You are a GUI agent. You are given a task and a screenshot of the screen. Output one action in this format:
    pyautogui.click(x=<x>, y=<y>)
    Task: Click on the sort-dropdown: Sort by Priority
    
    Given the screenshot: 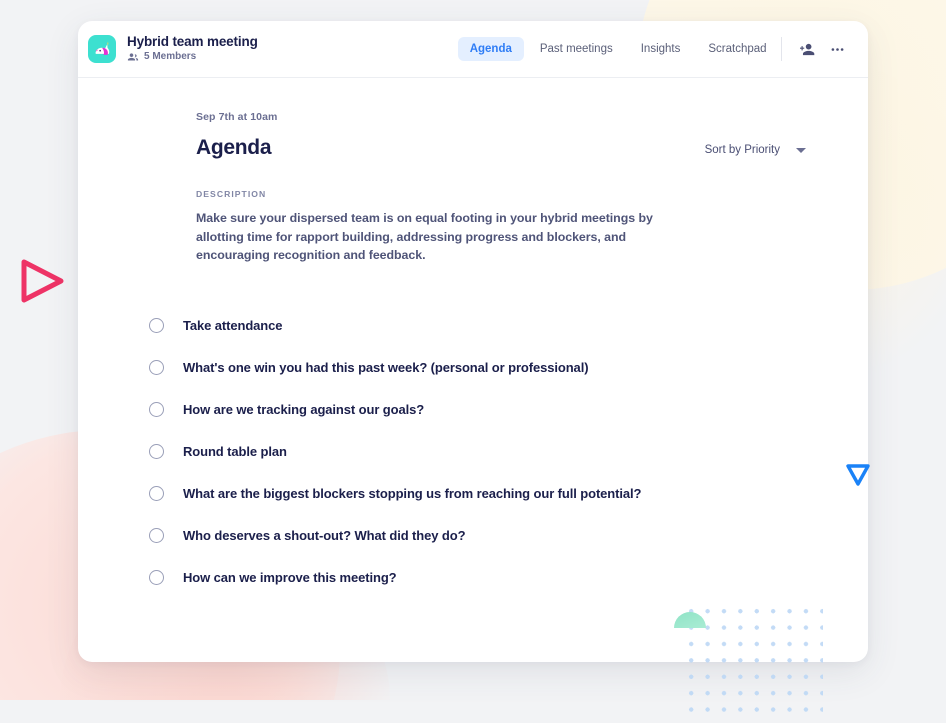 What is the action you would take?
    pyautogui.click(x=755, y=151)
    